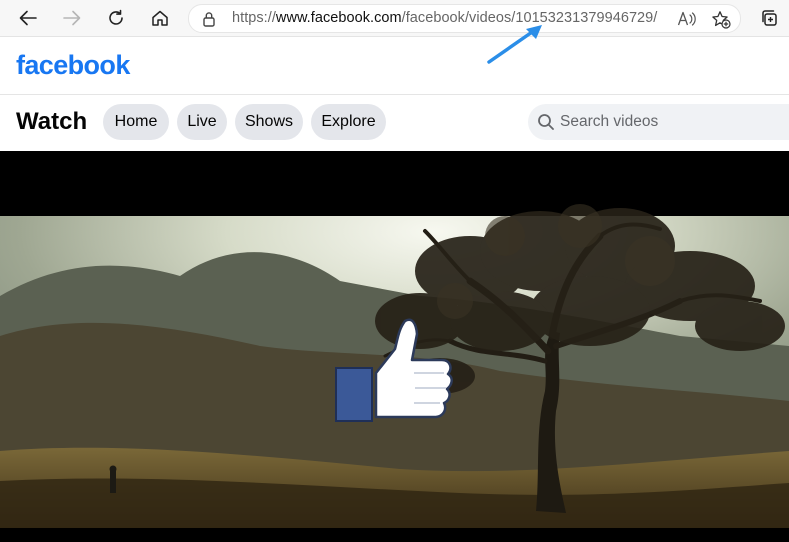 This screenshot has width=789, height=542. I want to click on tab-home: Home, so click(136, 122).